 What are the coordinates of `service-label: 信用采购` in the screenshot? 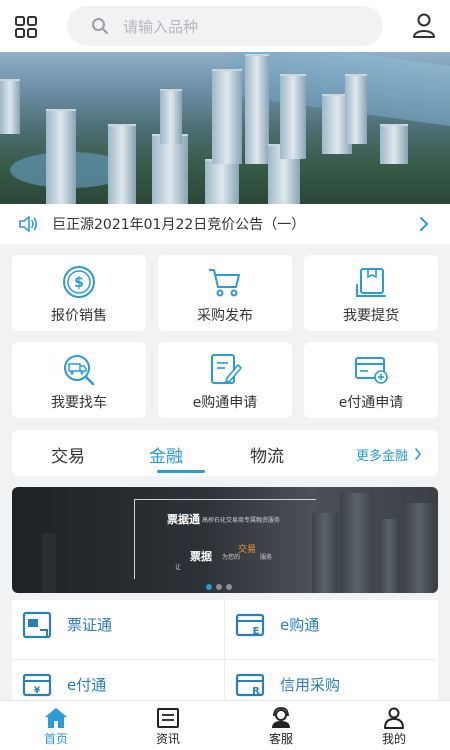 It's located at (310, 685).